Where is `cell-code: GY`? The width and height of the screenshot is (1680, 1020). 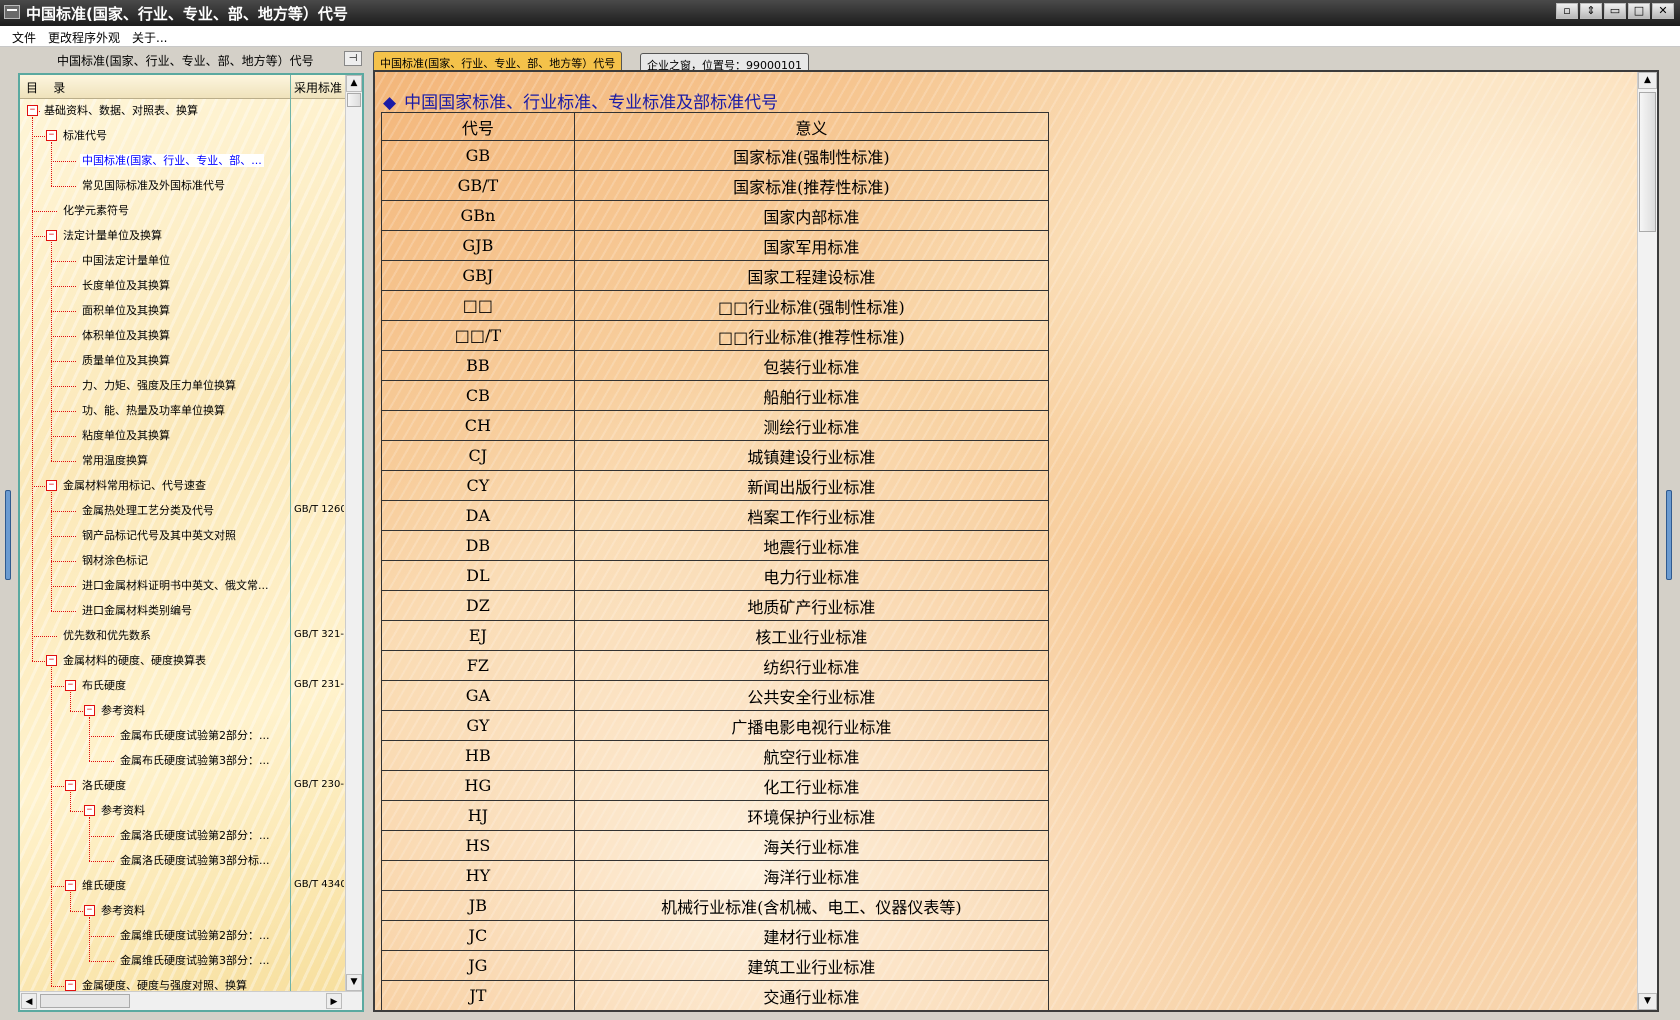
cell-code: GY is located at coordinates (478, 725).